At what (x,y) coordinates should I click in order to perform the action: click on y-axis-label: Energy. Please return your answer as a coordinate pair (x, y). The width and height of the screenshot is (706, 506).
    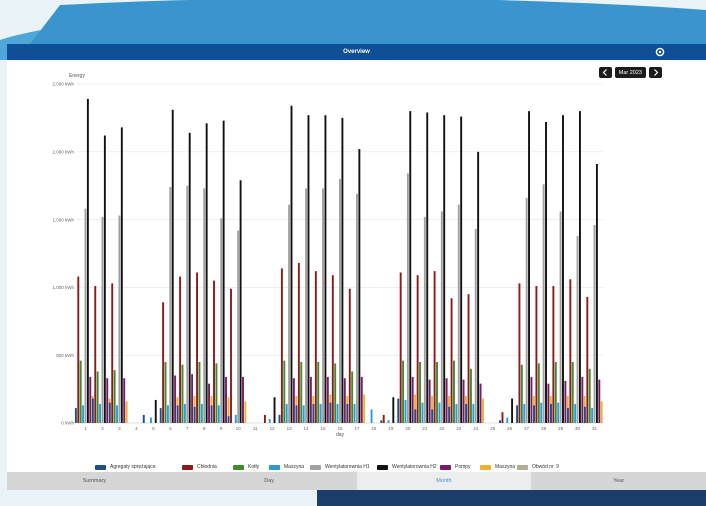
    Looking at the image, I should click on (77, 76).